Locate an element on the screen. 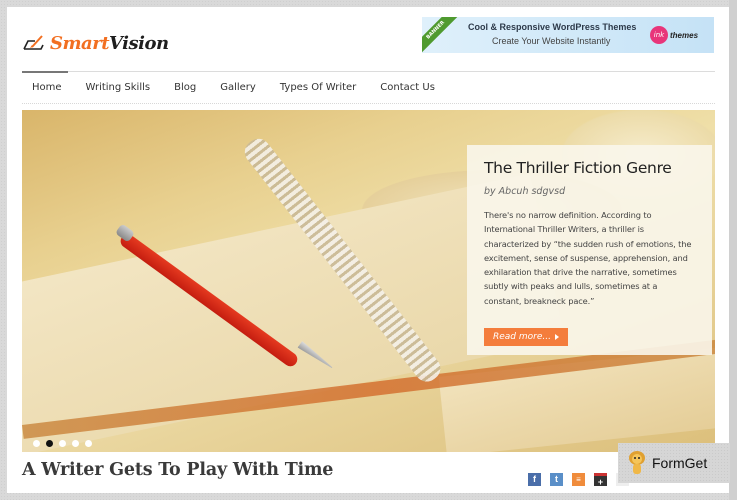 The height and width of the screenshot is (500, 737). slide-title: The Thriller Fiction Genre is located at coordinates (578, 168).